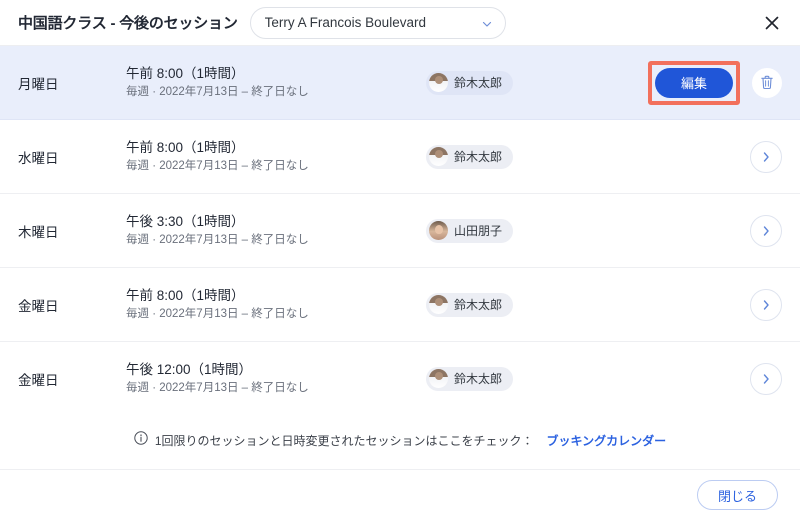 Image resolution: width=800 pixels, height=520 pixels. What do you see at coordinates (276, 230) in the screenshot?
I see `session-time-cell: 午後 3:30（1時間） 毎週 · 2022年7月13日 – 終了日なし` at bounding box center [276, 230].